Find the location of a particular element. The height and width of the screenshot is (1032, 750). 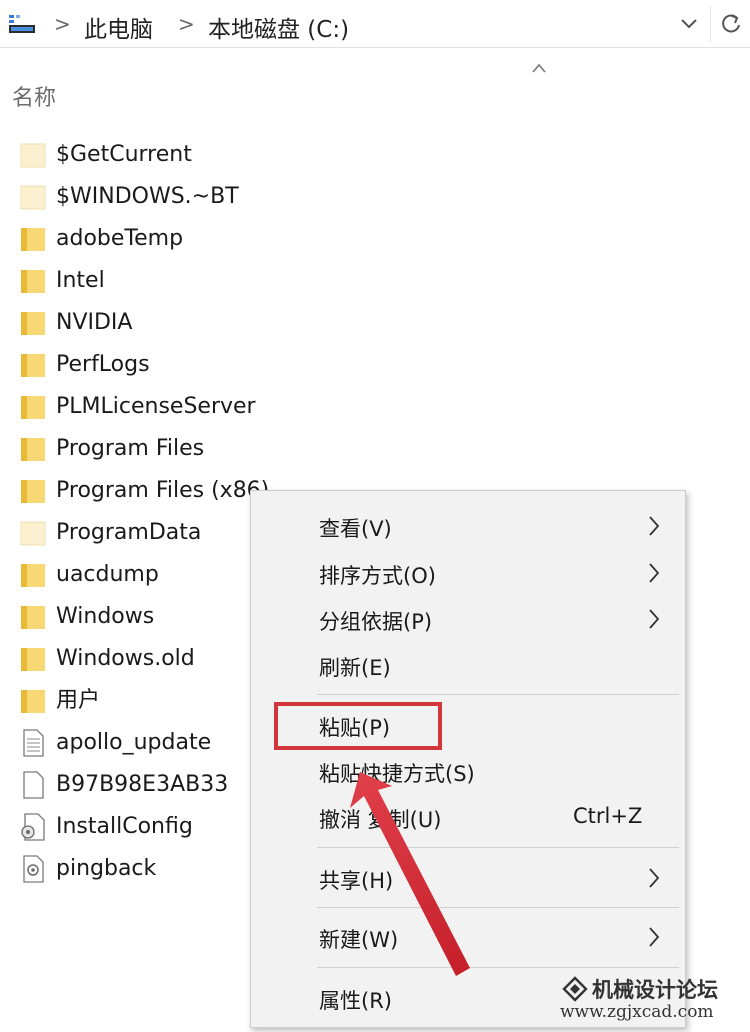

list-item-label: Windows.old is located at coordinates (125, 658).